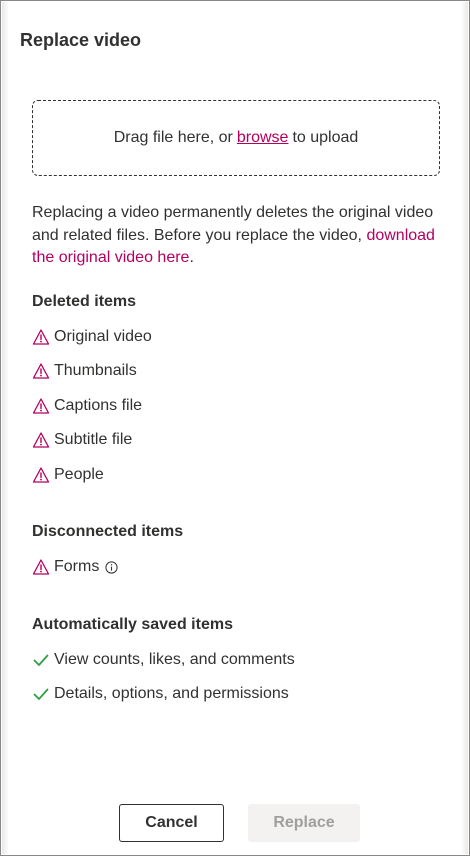 The width and height of the screenshot is (470, 856). Describe the element at coordinates (93, 439) in the screenshot. I see `deleted-item-label: Subtitle file` at that location.